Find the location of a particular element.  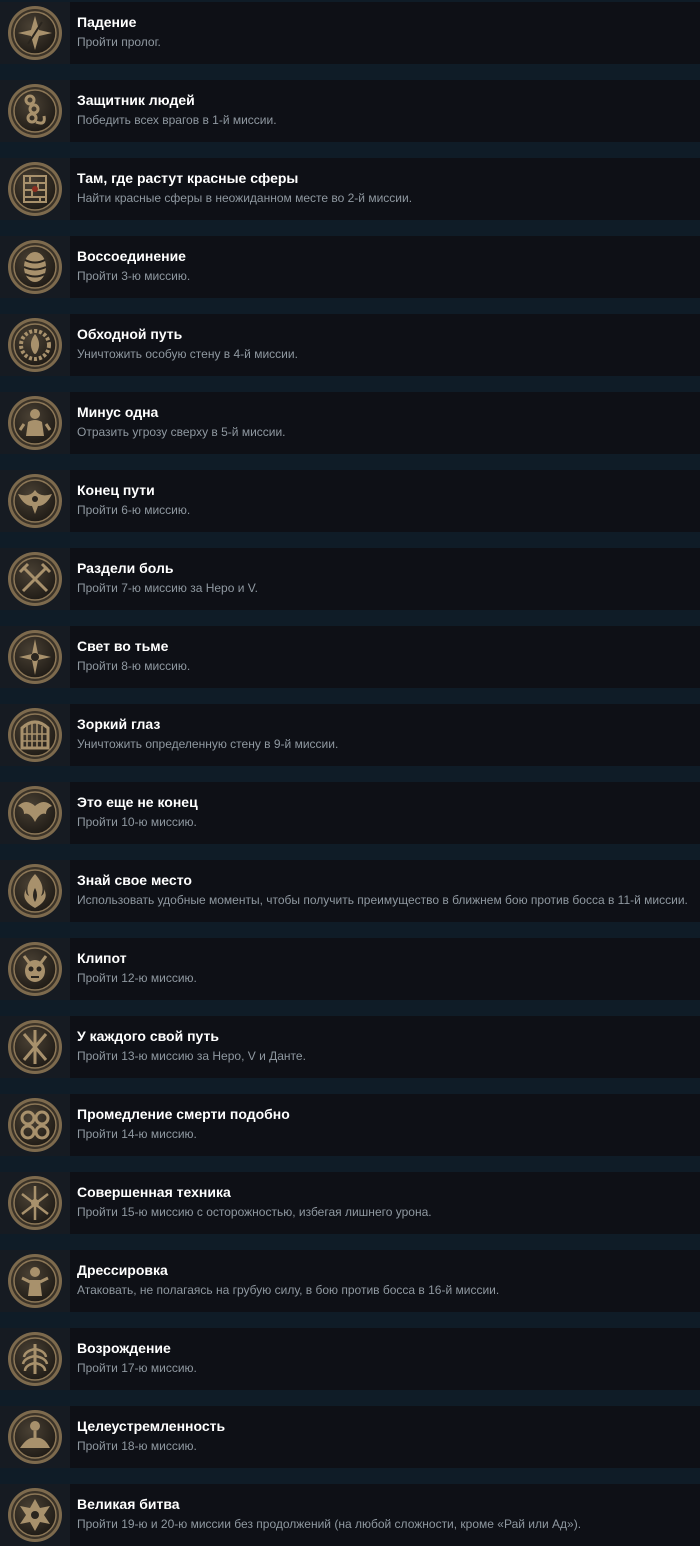

achievement-text: Конец пути Пройти 6-ю миссию. is located at coordinates (130, 500).